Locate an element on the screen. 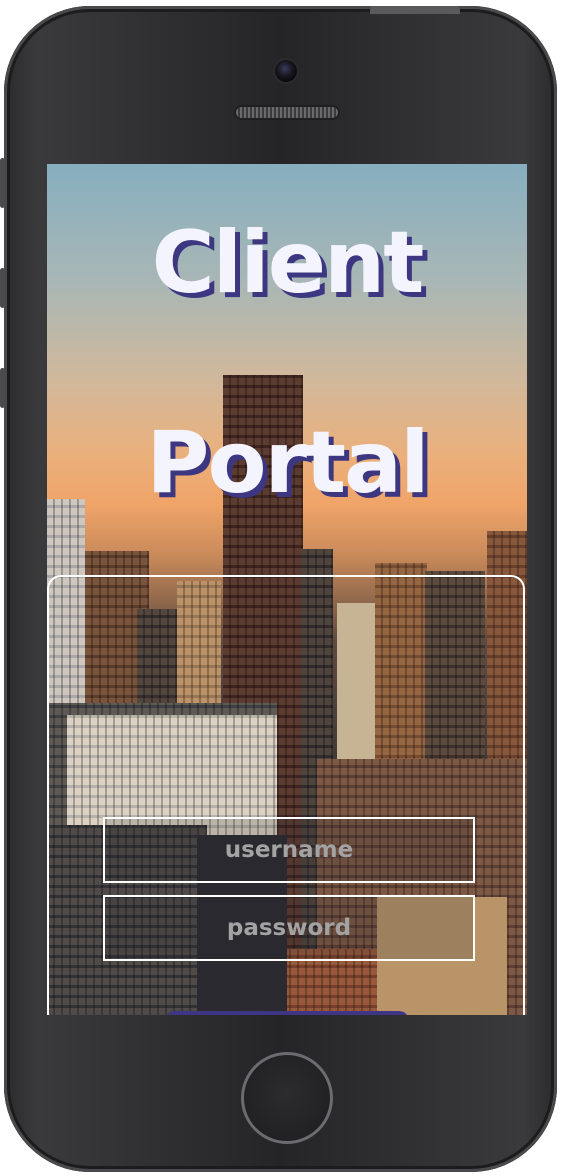 This screenshot has height=1176, width=561. title-line-portal: Portal is located at coordinates (287, 463).